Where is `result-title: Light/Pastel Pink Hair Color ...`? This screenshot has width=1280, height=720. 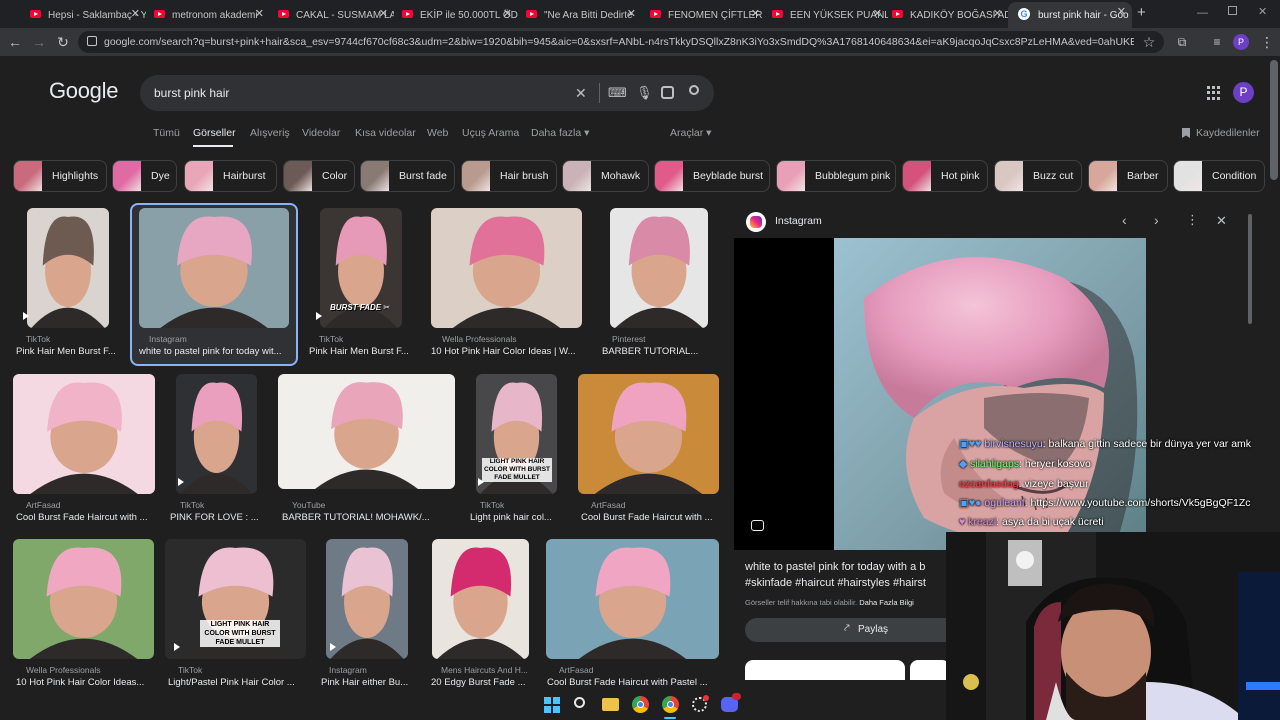
result-title: Light/Pastel Pink Hair Color ... is located at coordinates (237, 682).